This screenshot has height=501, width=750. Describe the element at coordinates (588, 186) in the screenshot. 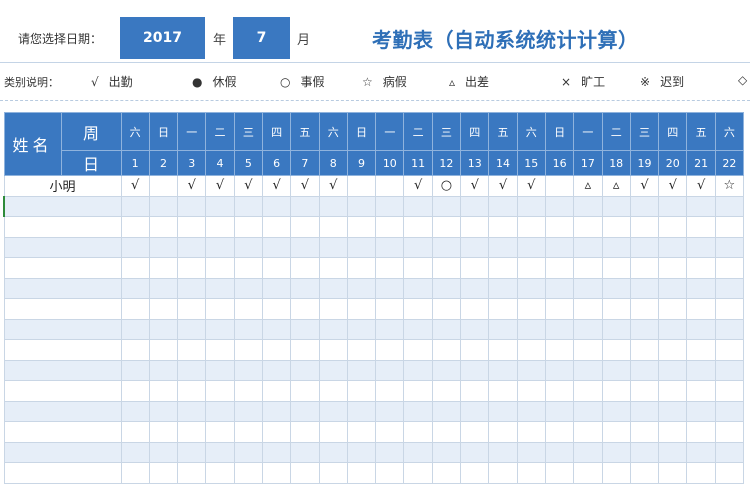

I see `attendance-cell: ▵` at that location.